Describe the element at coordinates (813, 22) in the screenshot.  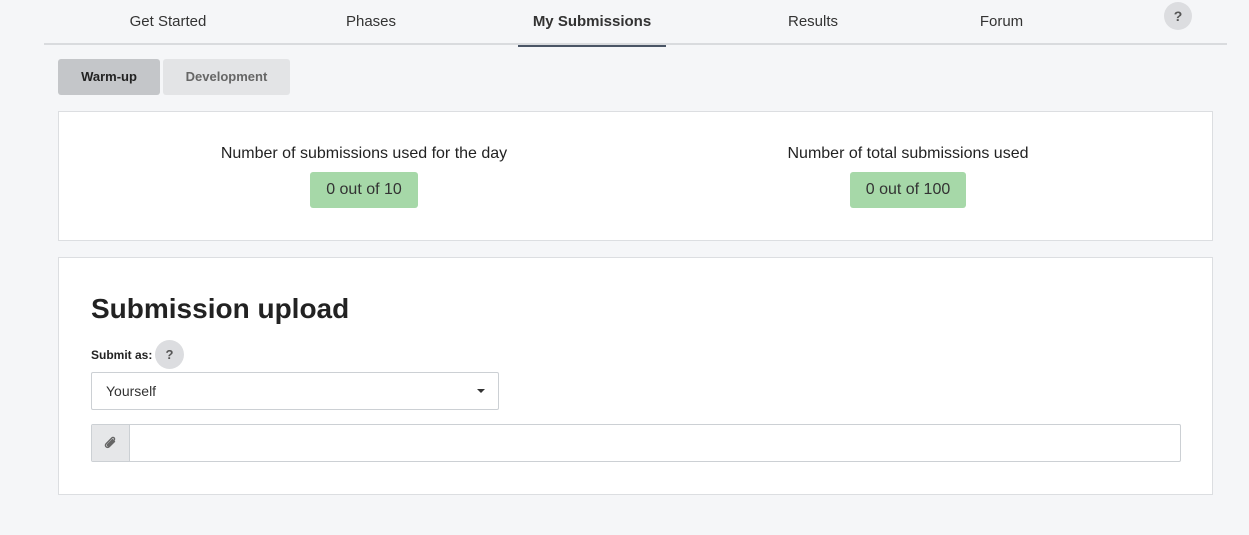
I see `nav-tab-results: Results` at that location.